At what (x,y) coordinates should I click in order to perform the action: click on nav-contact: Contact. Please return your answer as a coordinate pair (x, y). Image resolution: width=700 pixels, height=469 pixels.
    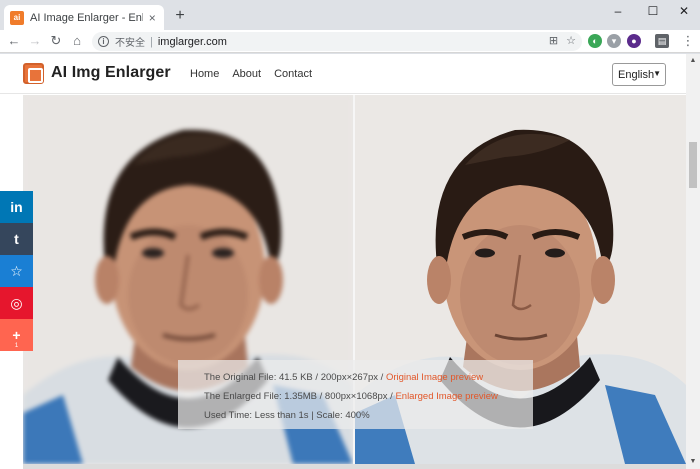
    Looking at the image, I should click on (293, 74).